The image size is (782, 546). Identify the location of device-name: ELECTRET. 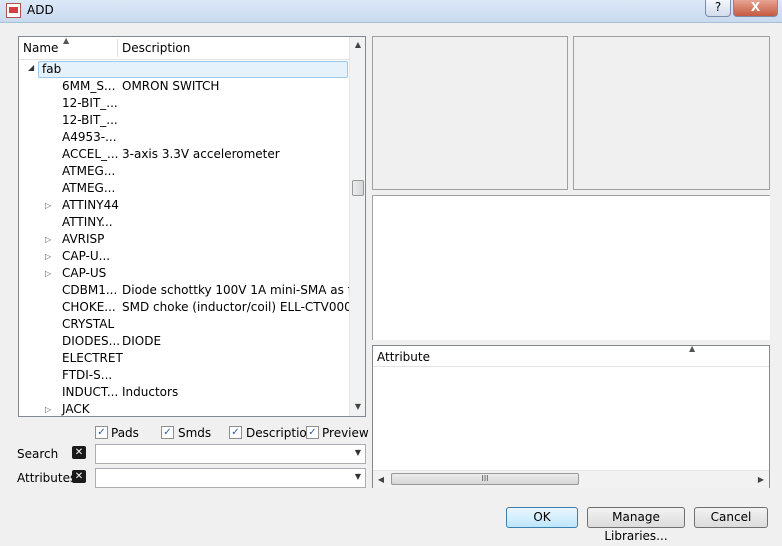
(92, 358).